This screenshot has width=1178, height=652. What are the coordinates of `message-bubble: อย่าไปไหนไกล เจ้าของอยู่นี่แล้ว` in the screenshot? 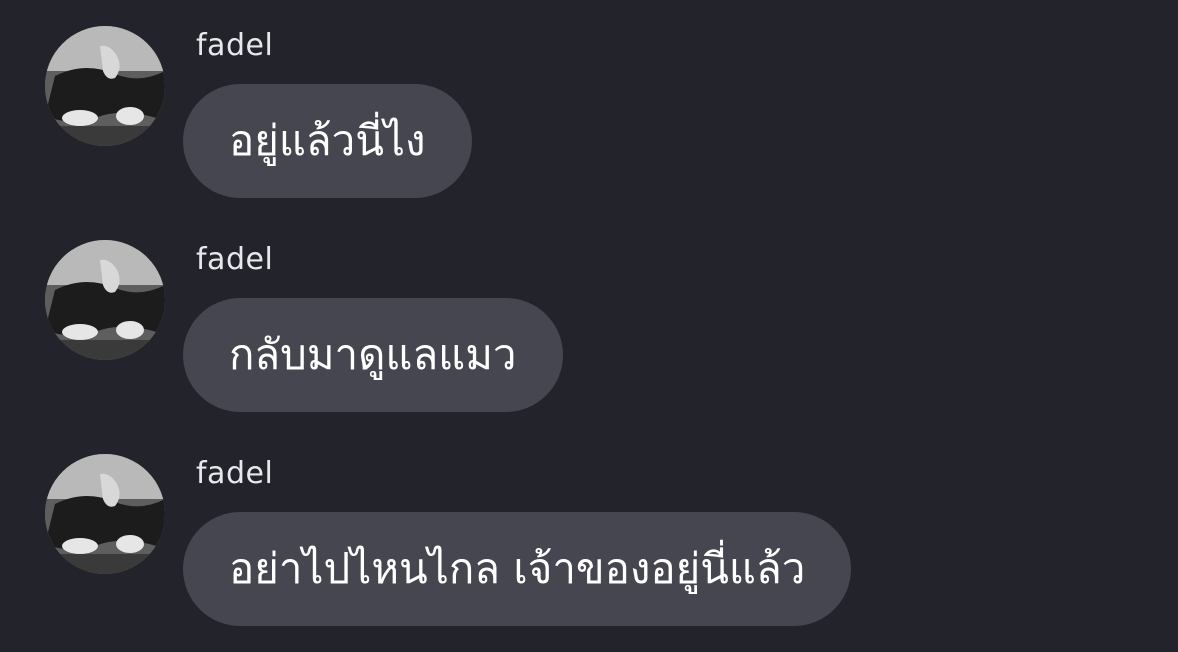 It's located at (517, 569).